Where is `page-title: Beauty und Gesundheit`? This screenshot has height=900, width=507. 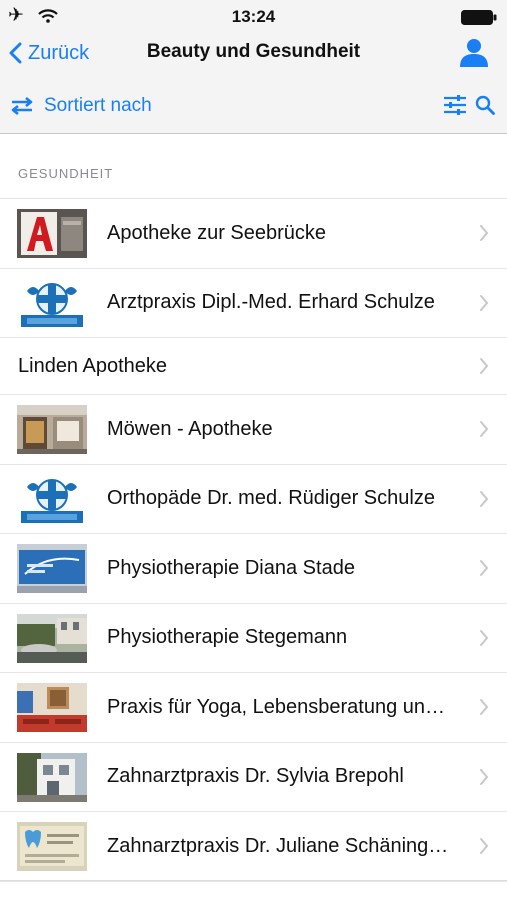
page-title: Beauty und Gesundheit is located at coordinates (253, 51).